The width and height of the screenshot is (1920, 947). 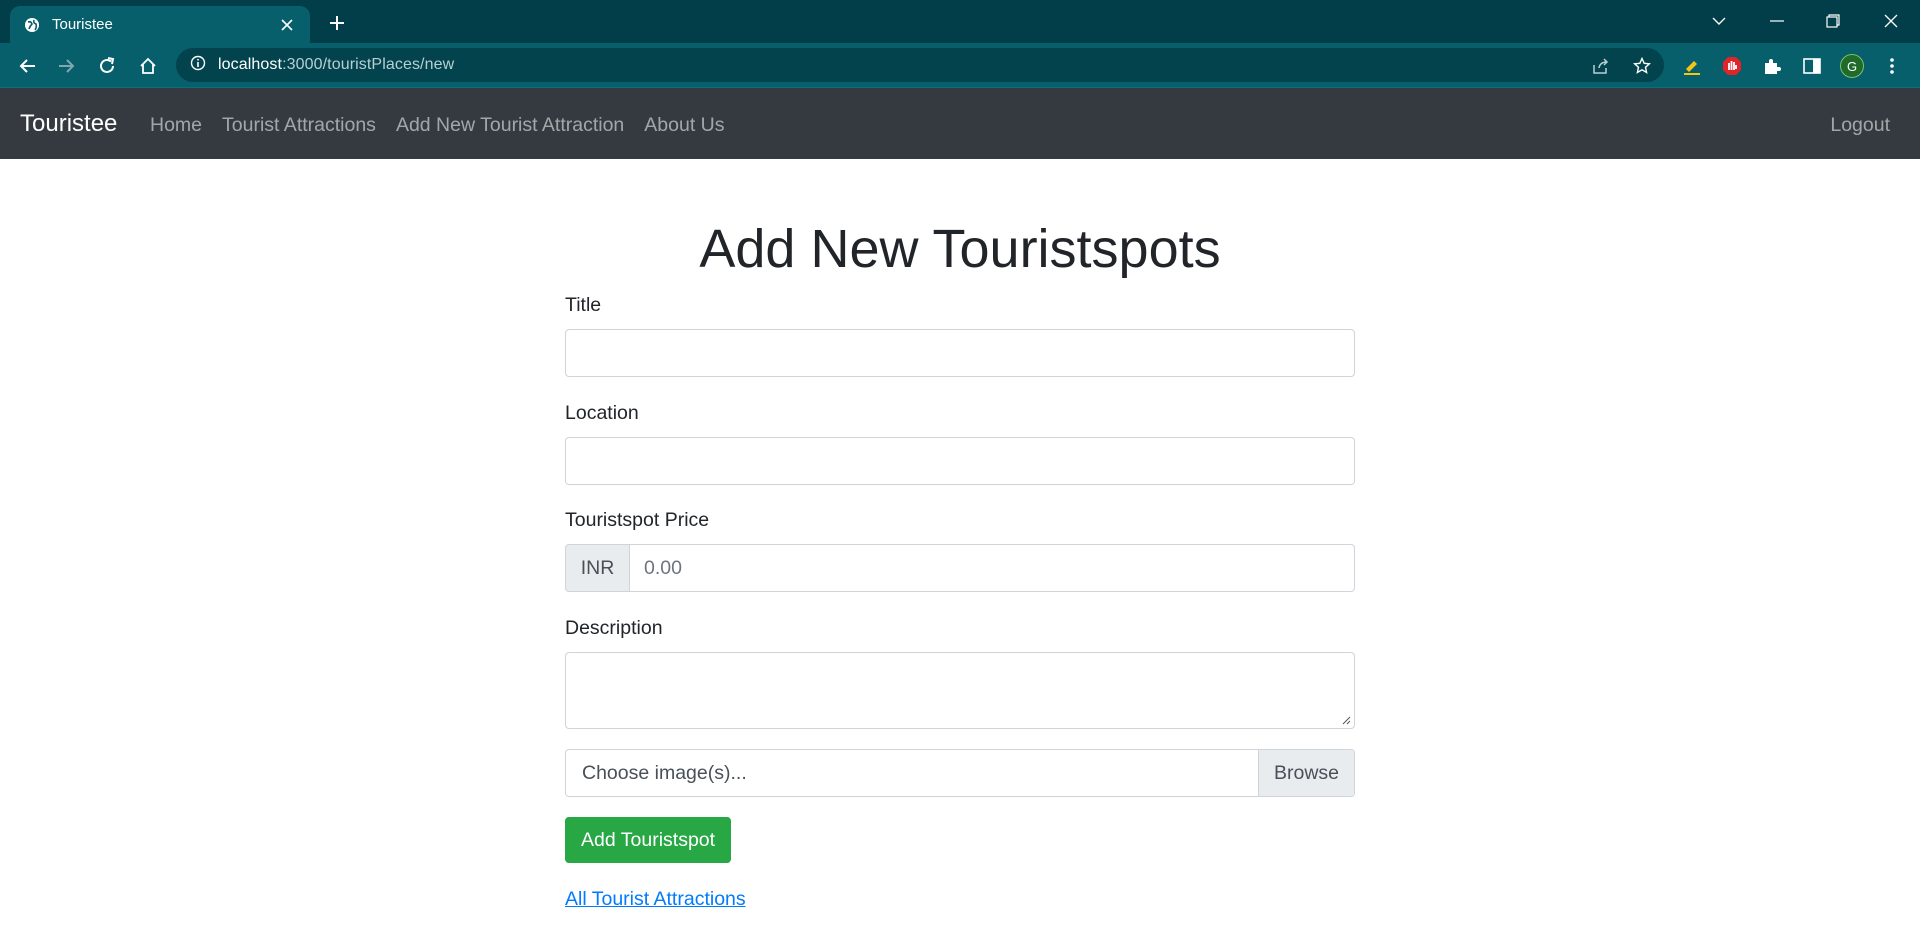 I want to click on nav-link-home: Home, so click(x=176, y=125).